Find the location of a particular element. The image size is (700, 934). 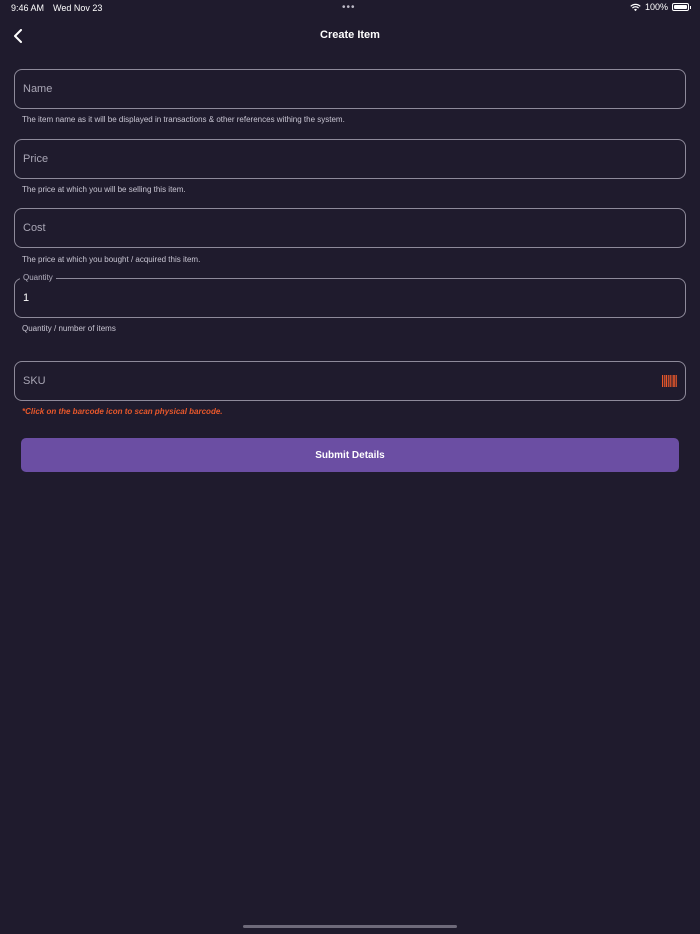

battery-percent: 100% is located at coordinates (656, 7).